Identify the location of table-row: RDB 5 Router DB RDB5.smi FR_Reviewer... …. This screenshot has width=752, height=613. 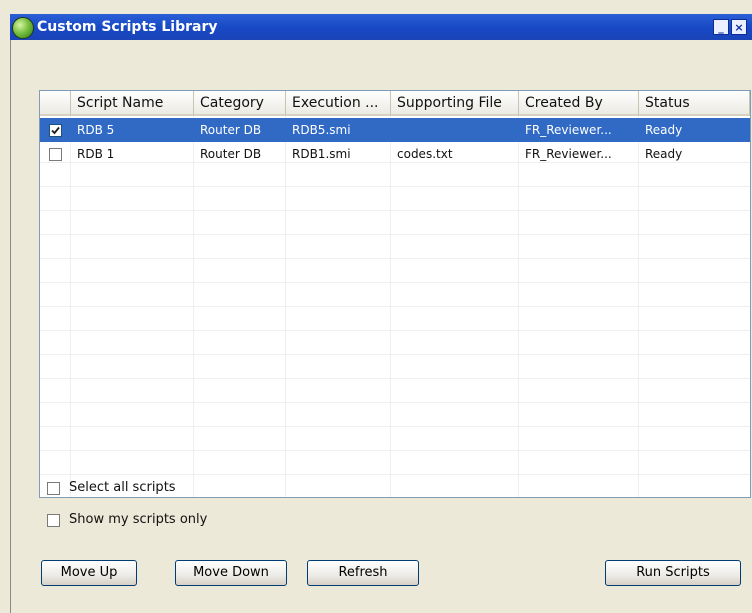
(395, 130).